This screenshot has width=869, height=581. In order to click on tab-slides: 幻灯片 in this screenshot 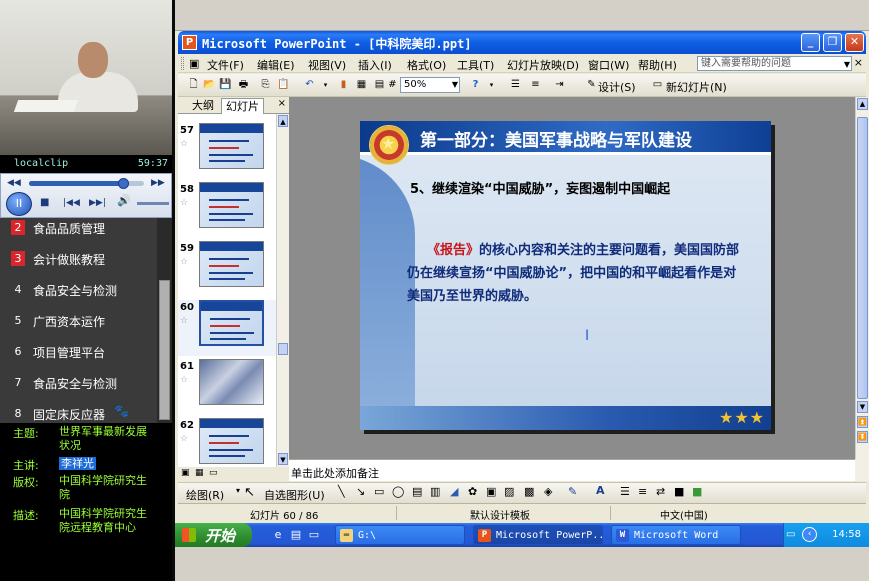, I will do `click(242, 106)`.